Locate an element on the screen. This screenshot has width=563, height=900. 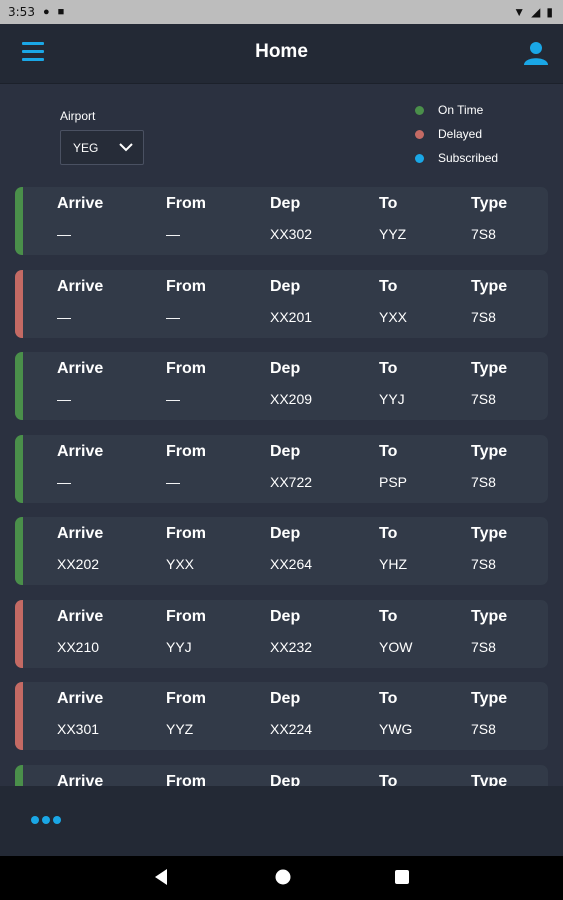
flight-dep-cell: Dep XX264 is located at coordinates (291, 548).